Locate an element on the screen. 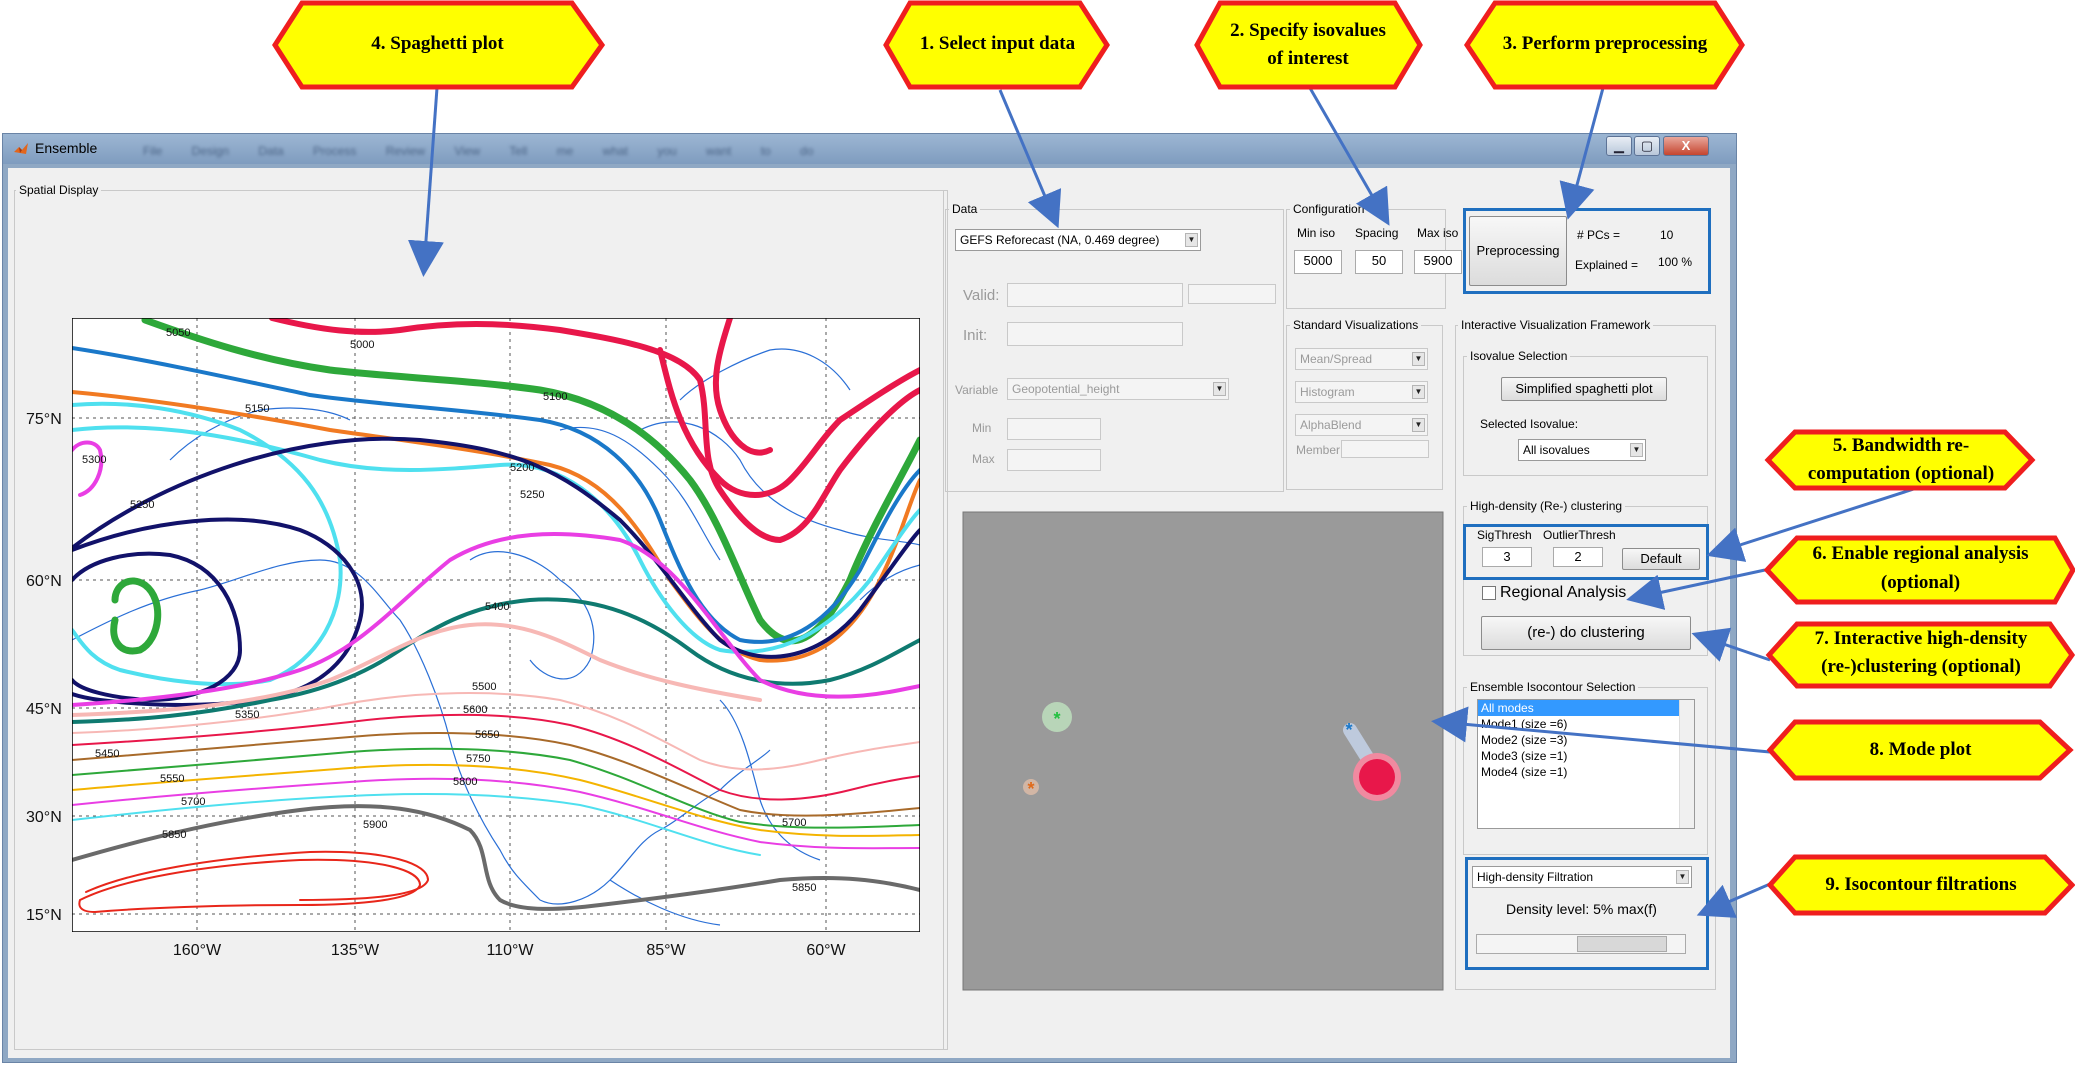 This screenshot has height=1067, width=2075. callout-specify-isovalues-l2: of interest is located at coordinates (1308, 58).